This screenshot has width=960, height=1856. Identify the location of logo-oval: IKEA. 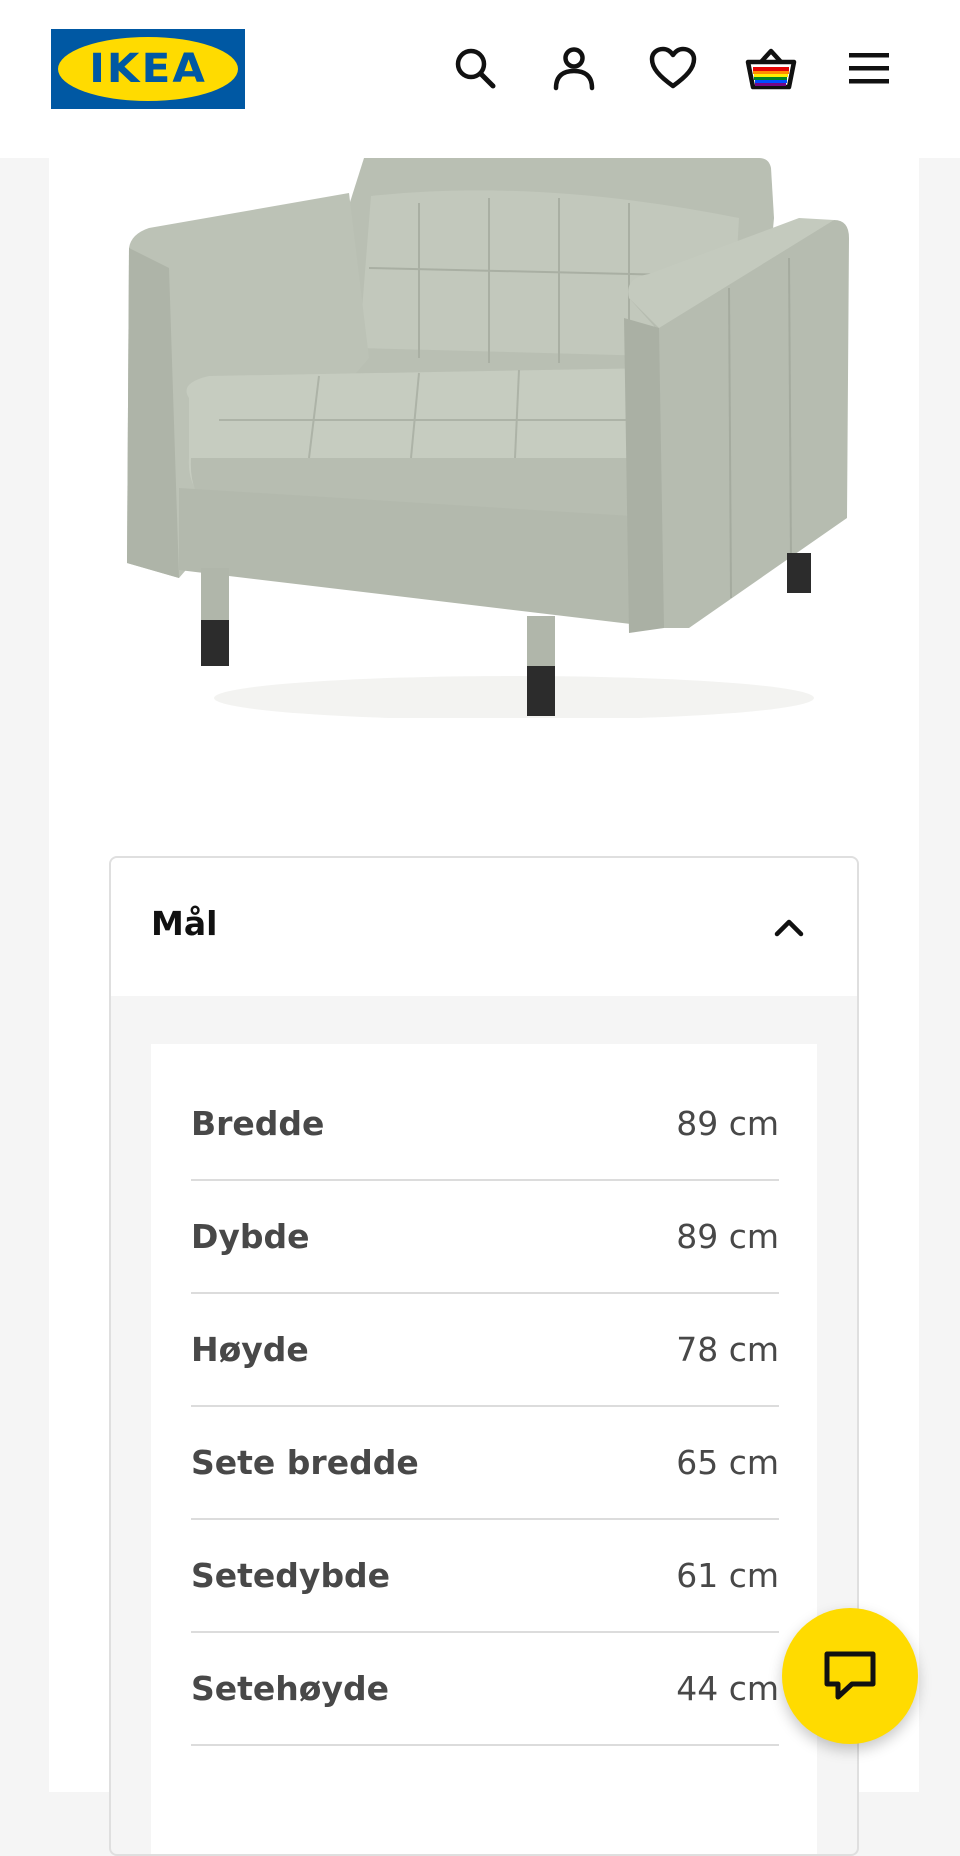
(148, 69).